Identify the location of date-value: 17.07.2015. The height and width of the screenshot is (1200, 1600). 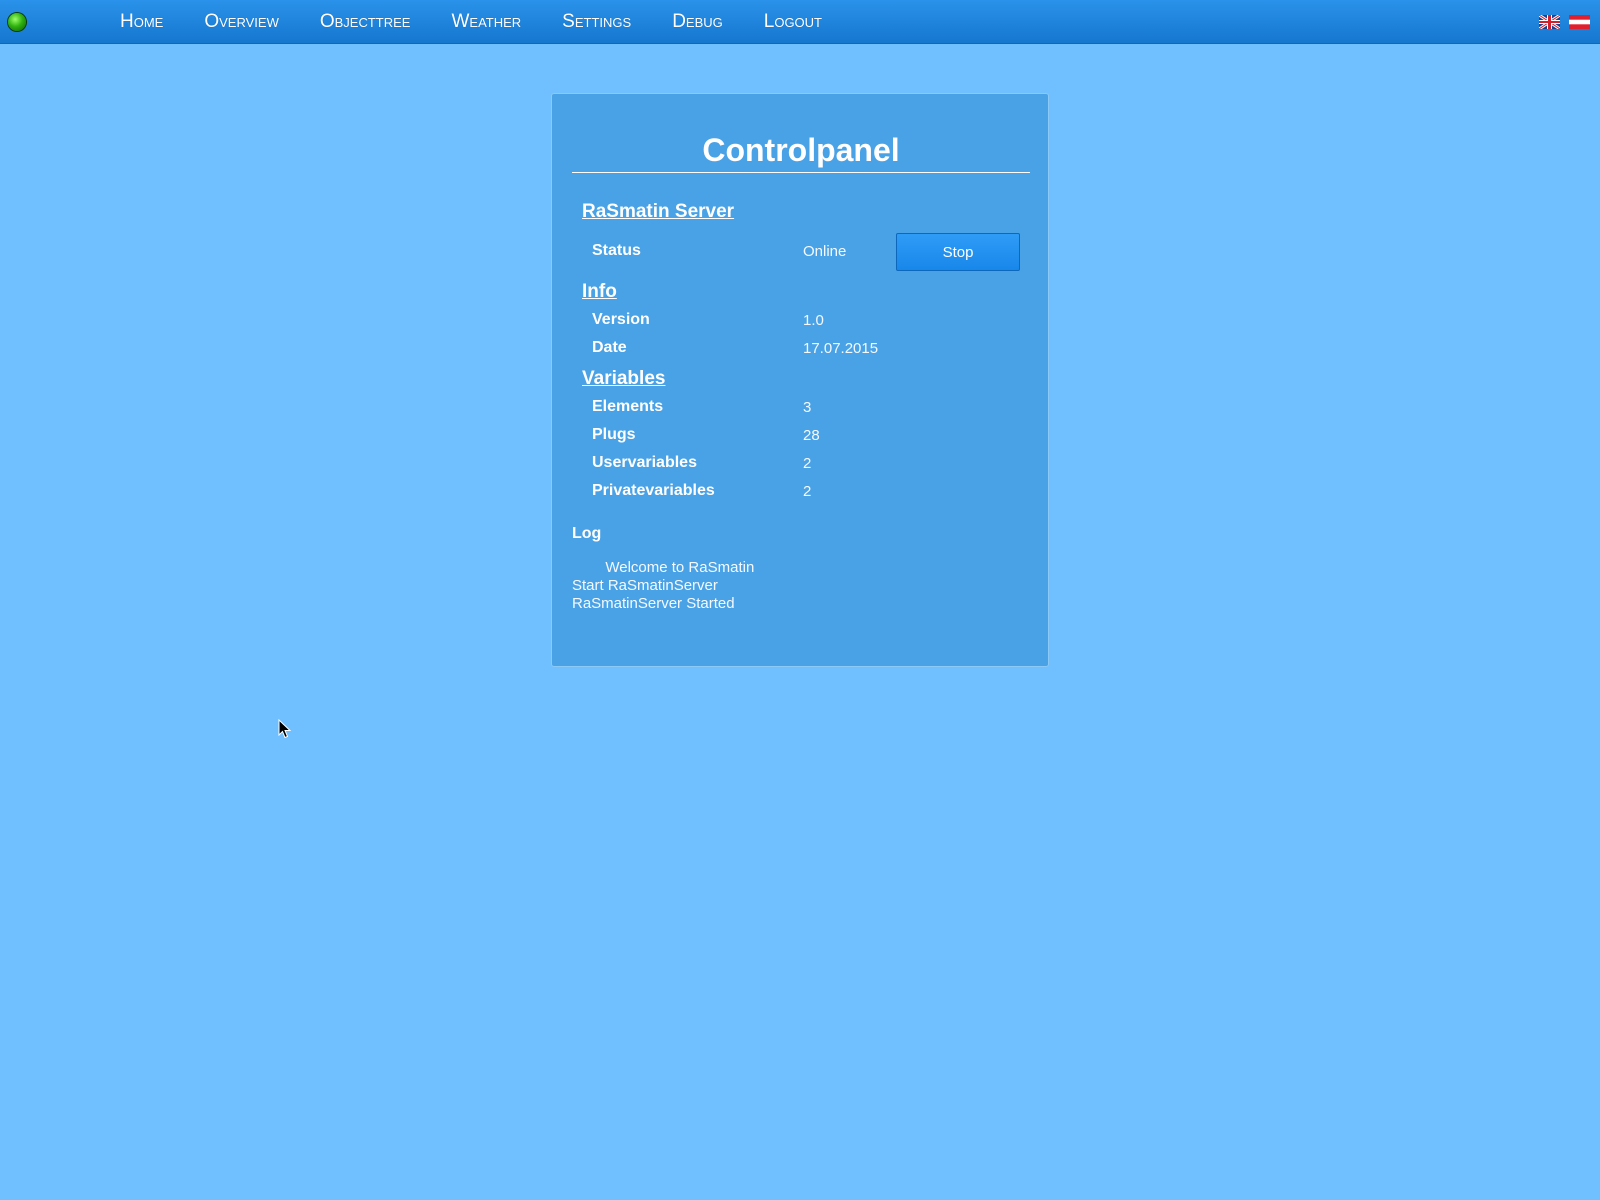
(841, 348).